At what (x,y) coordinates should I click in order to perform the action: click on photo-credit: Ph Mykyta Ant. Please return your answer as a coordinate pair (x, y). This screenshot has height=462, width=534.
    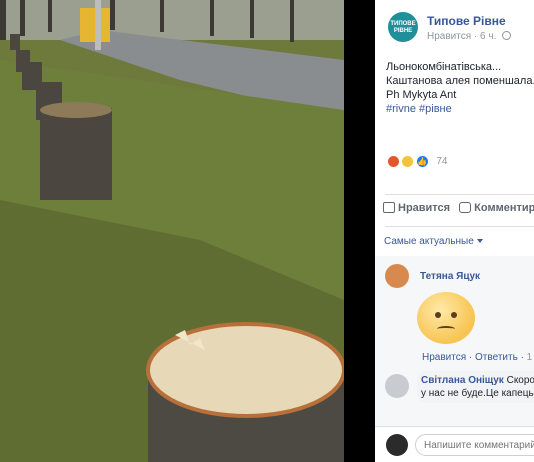
    Looking at the image, I should click on (421, 95).